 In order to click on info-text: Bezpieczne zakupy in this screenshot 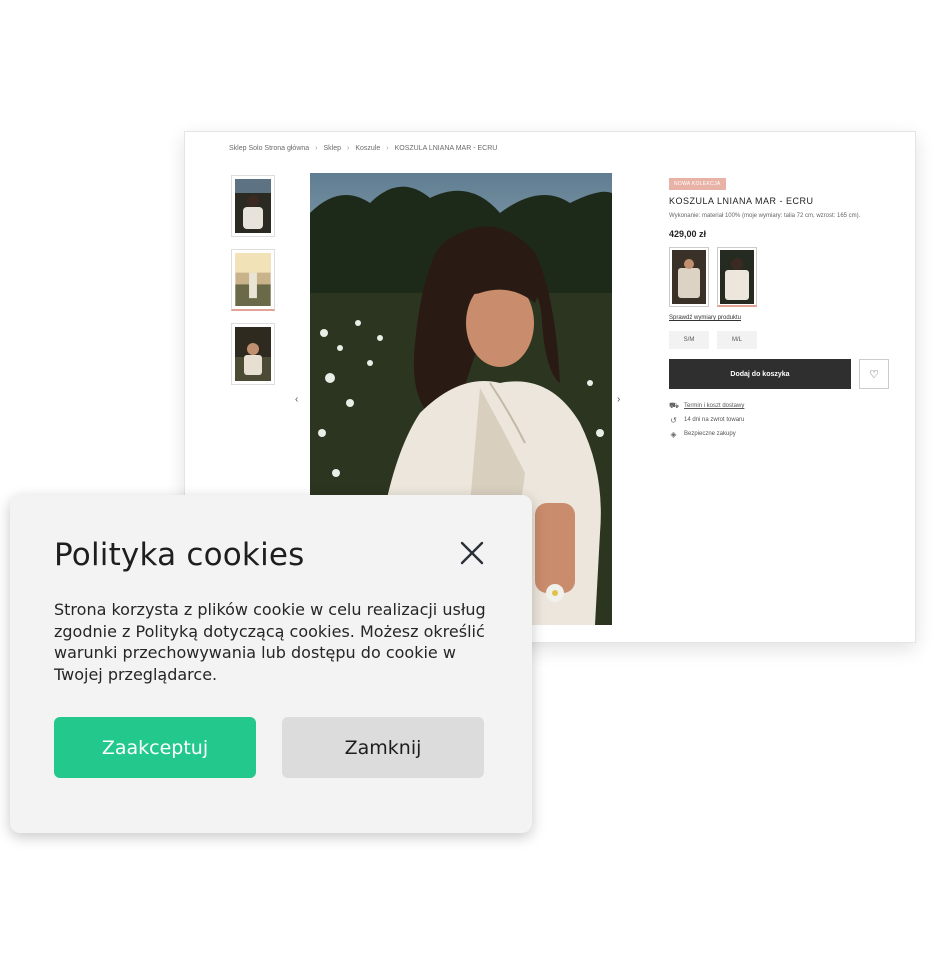, I will do `click(710, 434)`.